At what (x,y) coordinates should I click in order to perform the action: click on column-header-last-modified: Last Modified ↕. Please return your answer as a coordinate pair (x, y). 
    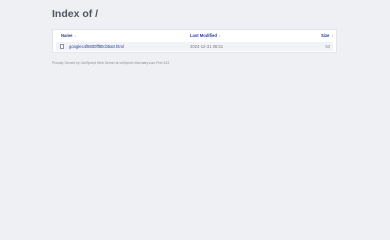
    Looking at the image, I should click on (205, 36).